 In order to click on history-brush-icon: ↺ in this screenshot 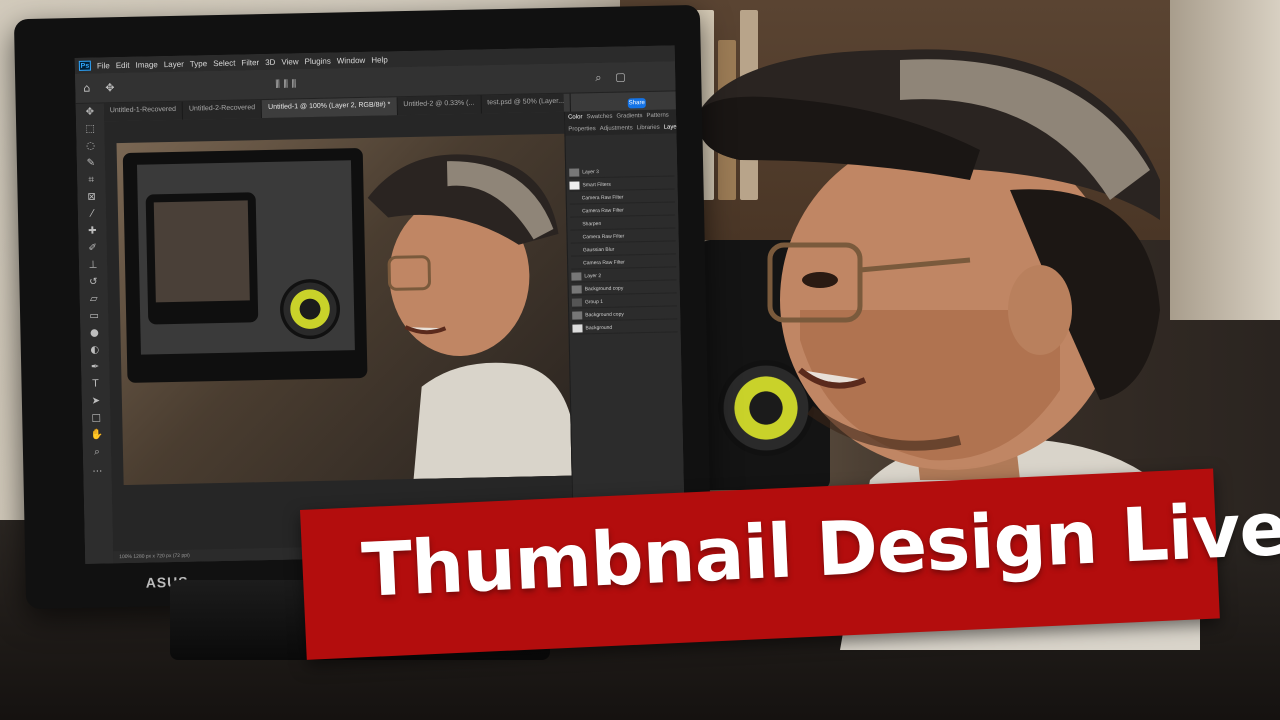, I will do `click(93, 282)`.